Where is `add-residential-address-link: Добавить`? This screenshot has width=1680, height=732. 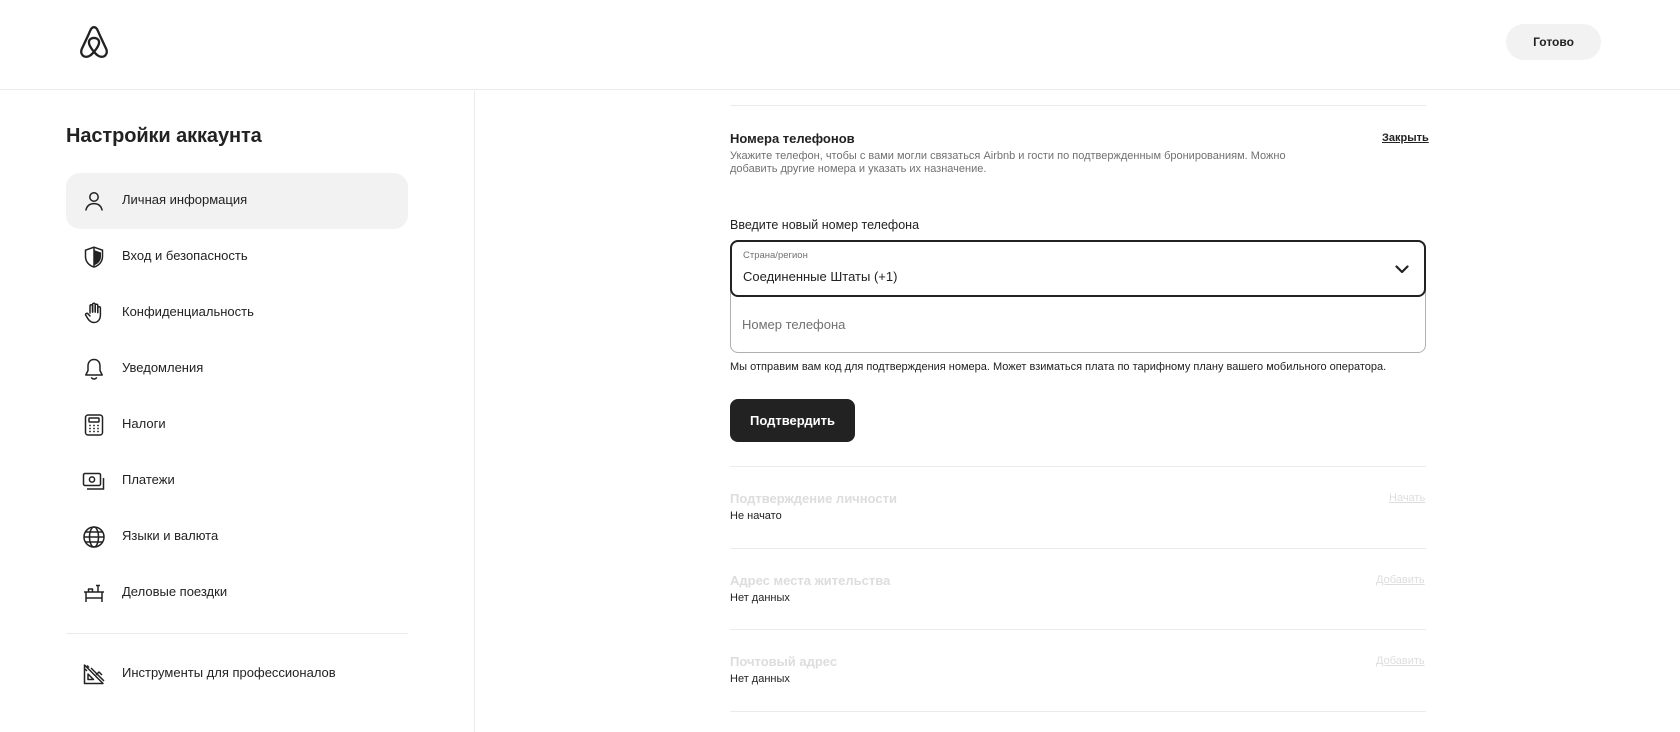
add-residential-address-link: Добавить is located at coordinates (1400, 580).